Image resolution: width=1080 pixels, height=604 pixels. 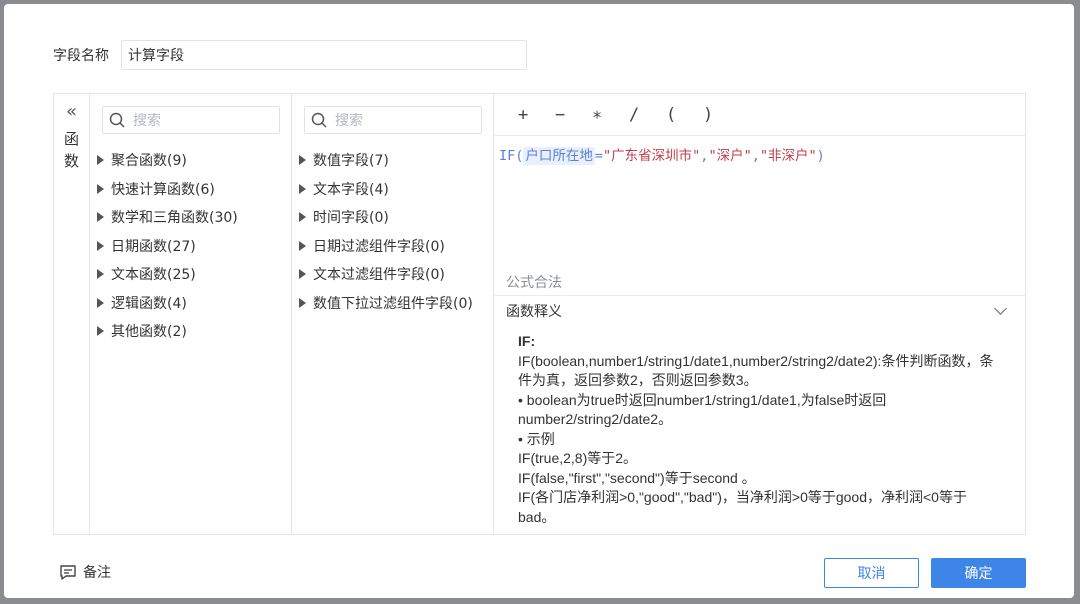 What do you see at coordinates (578, 458) in the screenshot?
I see `function-explanation-line: IF(true,2,8)等于2。` at bounding box center [578, 458].